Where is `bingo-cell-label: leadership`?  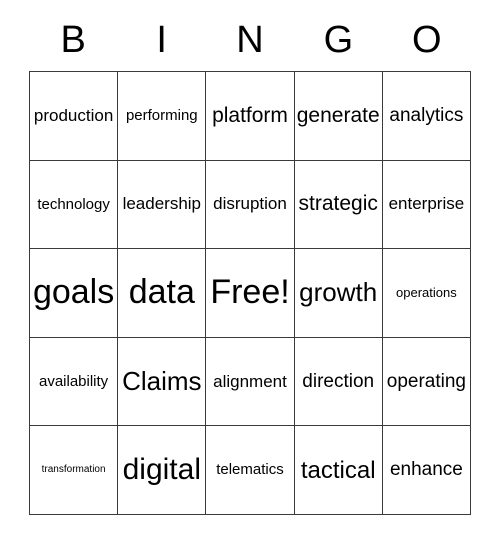
bingo-cell-label: leadership is located at coordinates (162, 204).